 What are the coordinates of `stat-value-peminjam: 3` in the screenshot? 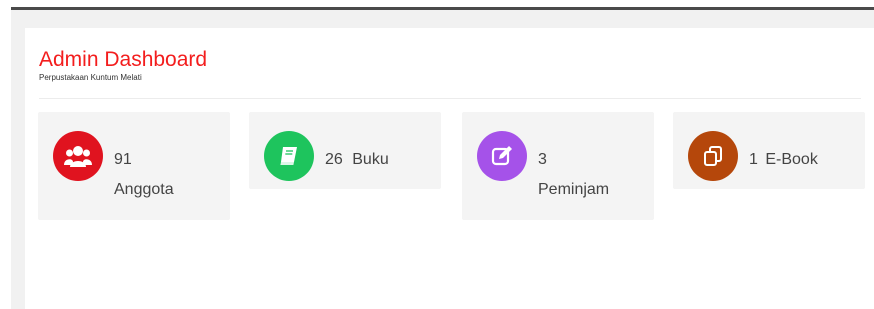 It's located at (542, 159).